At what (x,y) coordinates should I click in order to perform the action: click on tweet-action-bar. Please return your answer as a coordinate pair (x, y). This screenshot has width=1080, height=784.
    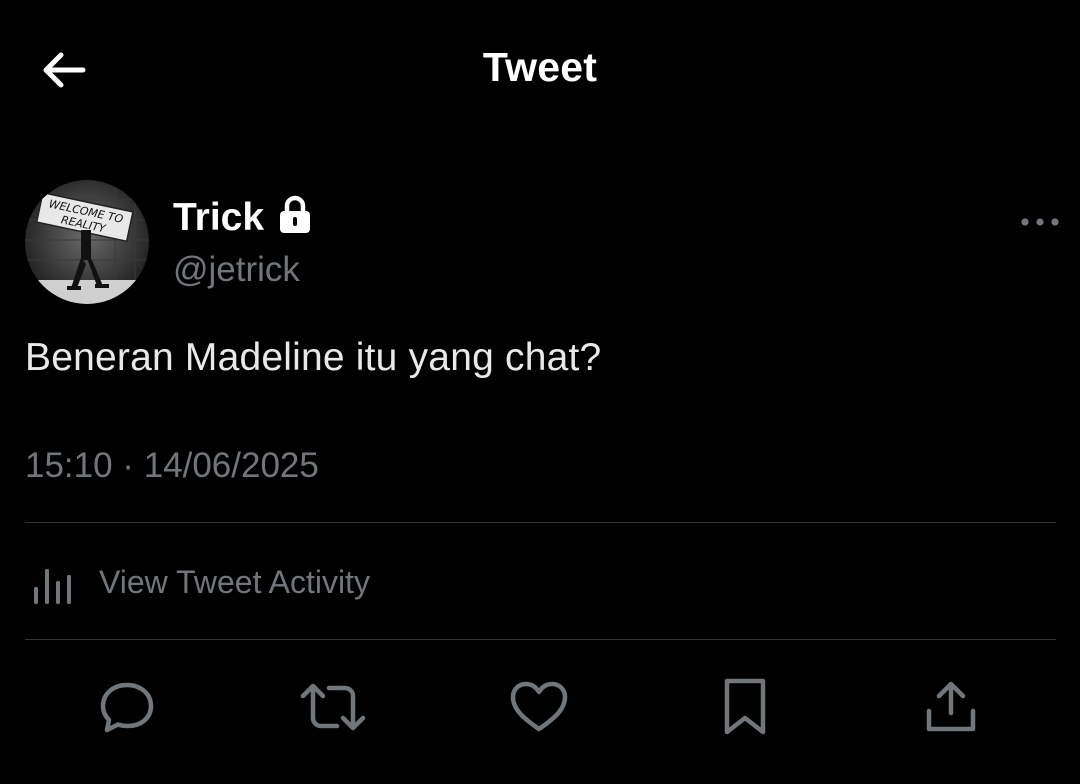
    Looking at the image, I should click on (540, 709).